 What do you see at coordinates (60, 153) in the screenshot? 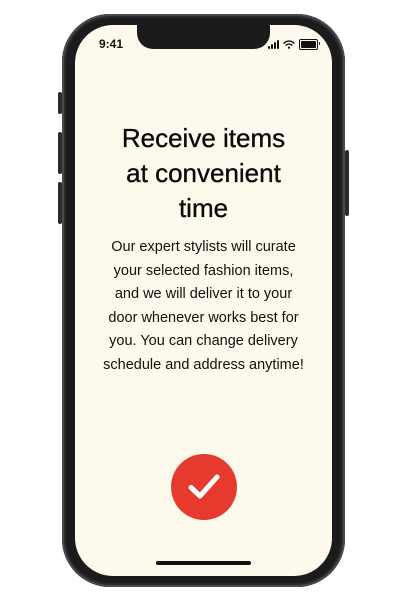
I see `volume-up-button` at bounding box center [60, 153].